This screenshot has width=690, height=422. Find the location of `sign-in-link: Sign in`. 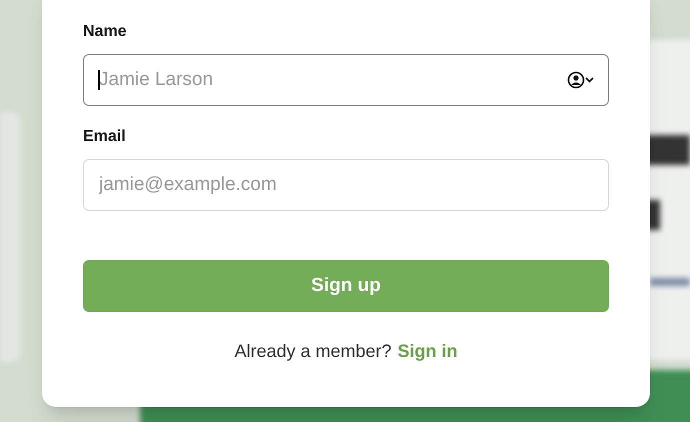

sign-in-link: Sign in is located at coordinates (428, 351).